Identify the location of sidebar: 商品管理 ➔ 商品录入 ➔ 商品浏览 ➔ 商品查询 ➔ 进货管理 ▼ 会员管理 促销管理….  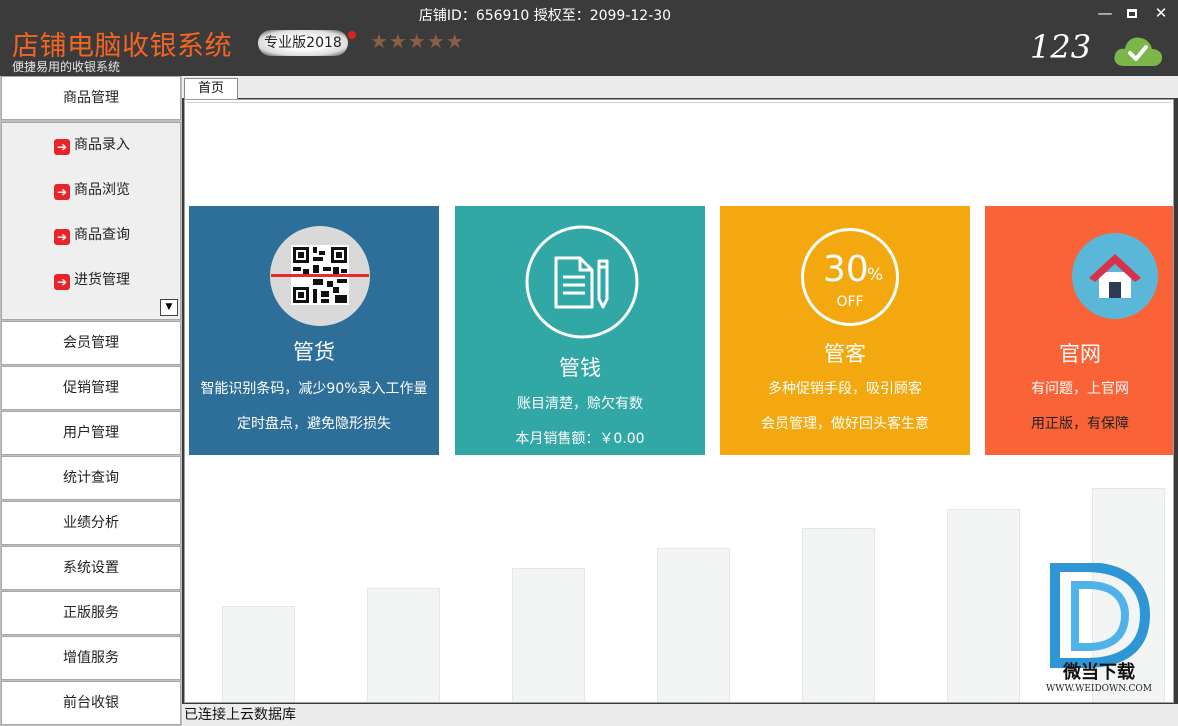
(91, 401).